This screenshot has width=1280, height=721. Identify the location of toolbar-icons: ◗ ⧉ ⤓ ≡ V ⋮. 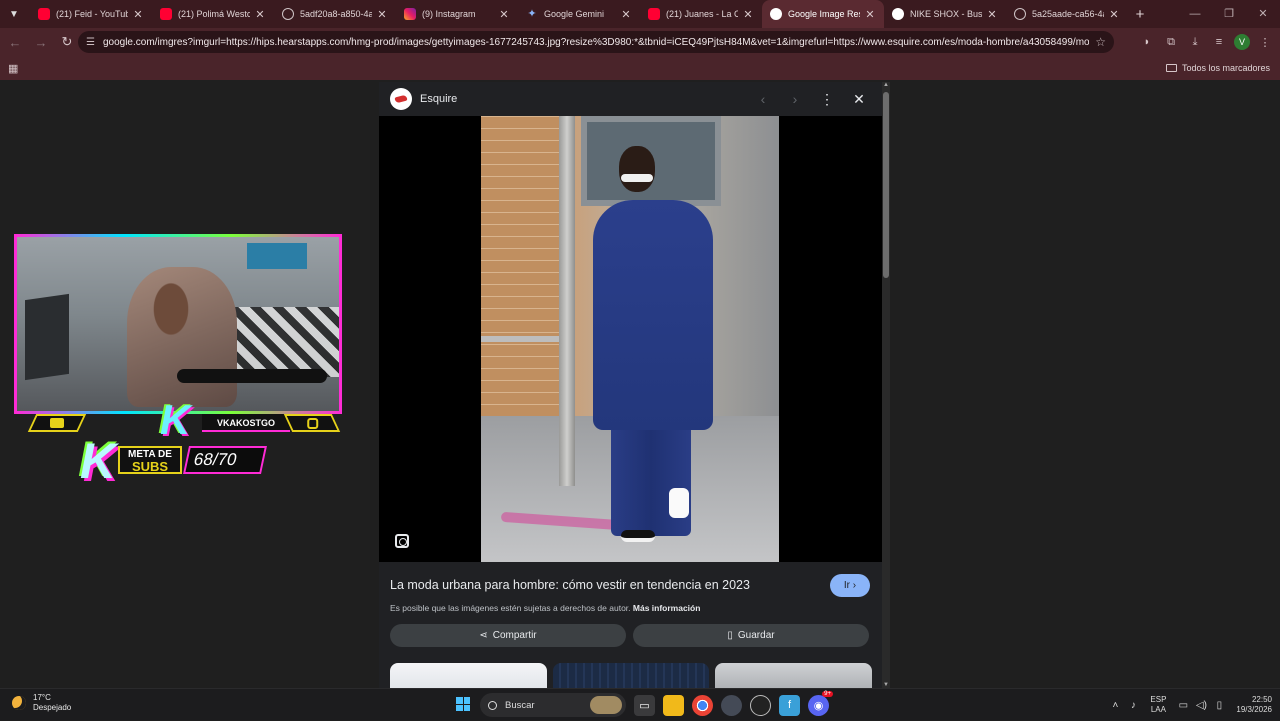
(1206, 42).